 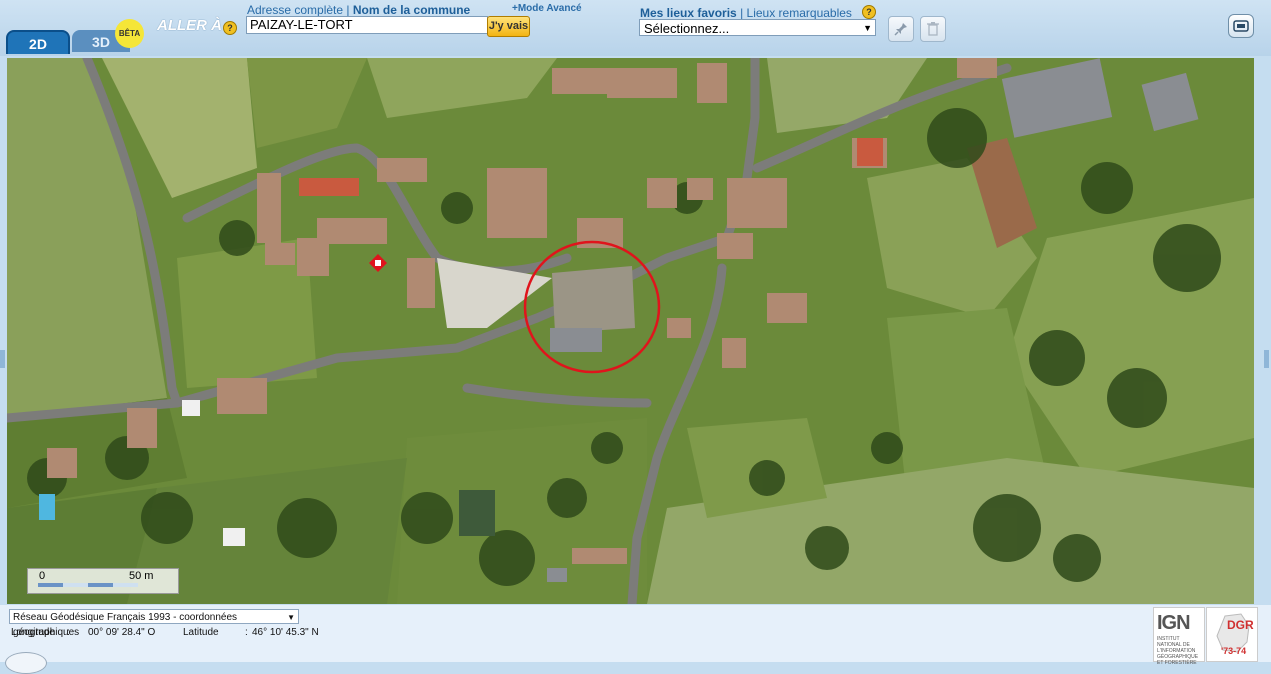 I want to click on right-panel-toggle, so click(x=1266, y=359).